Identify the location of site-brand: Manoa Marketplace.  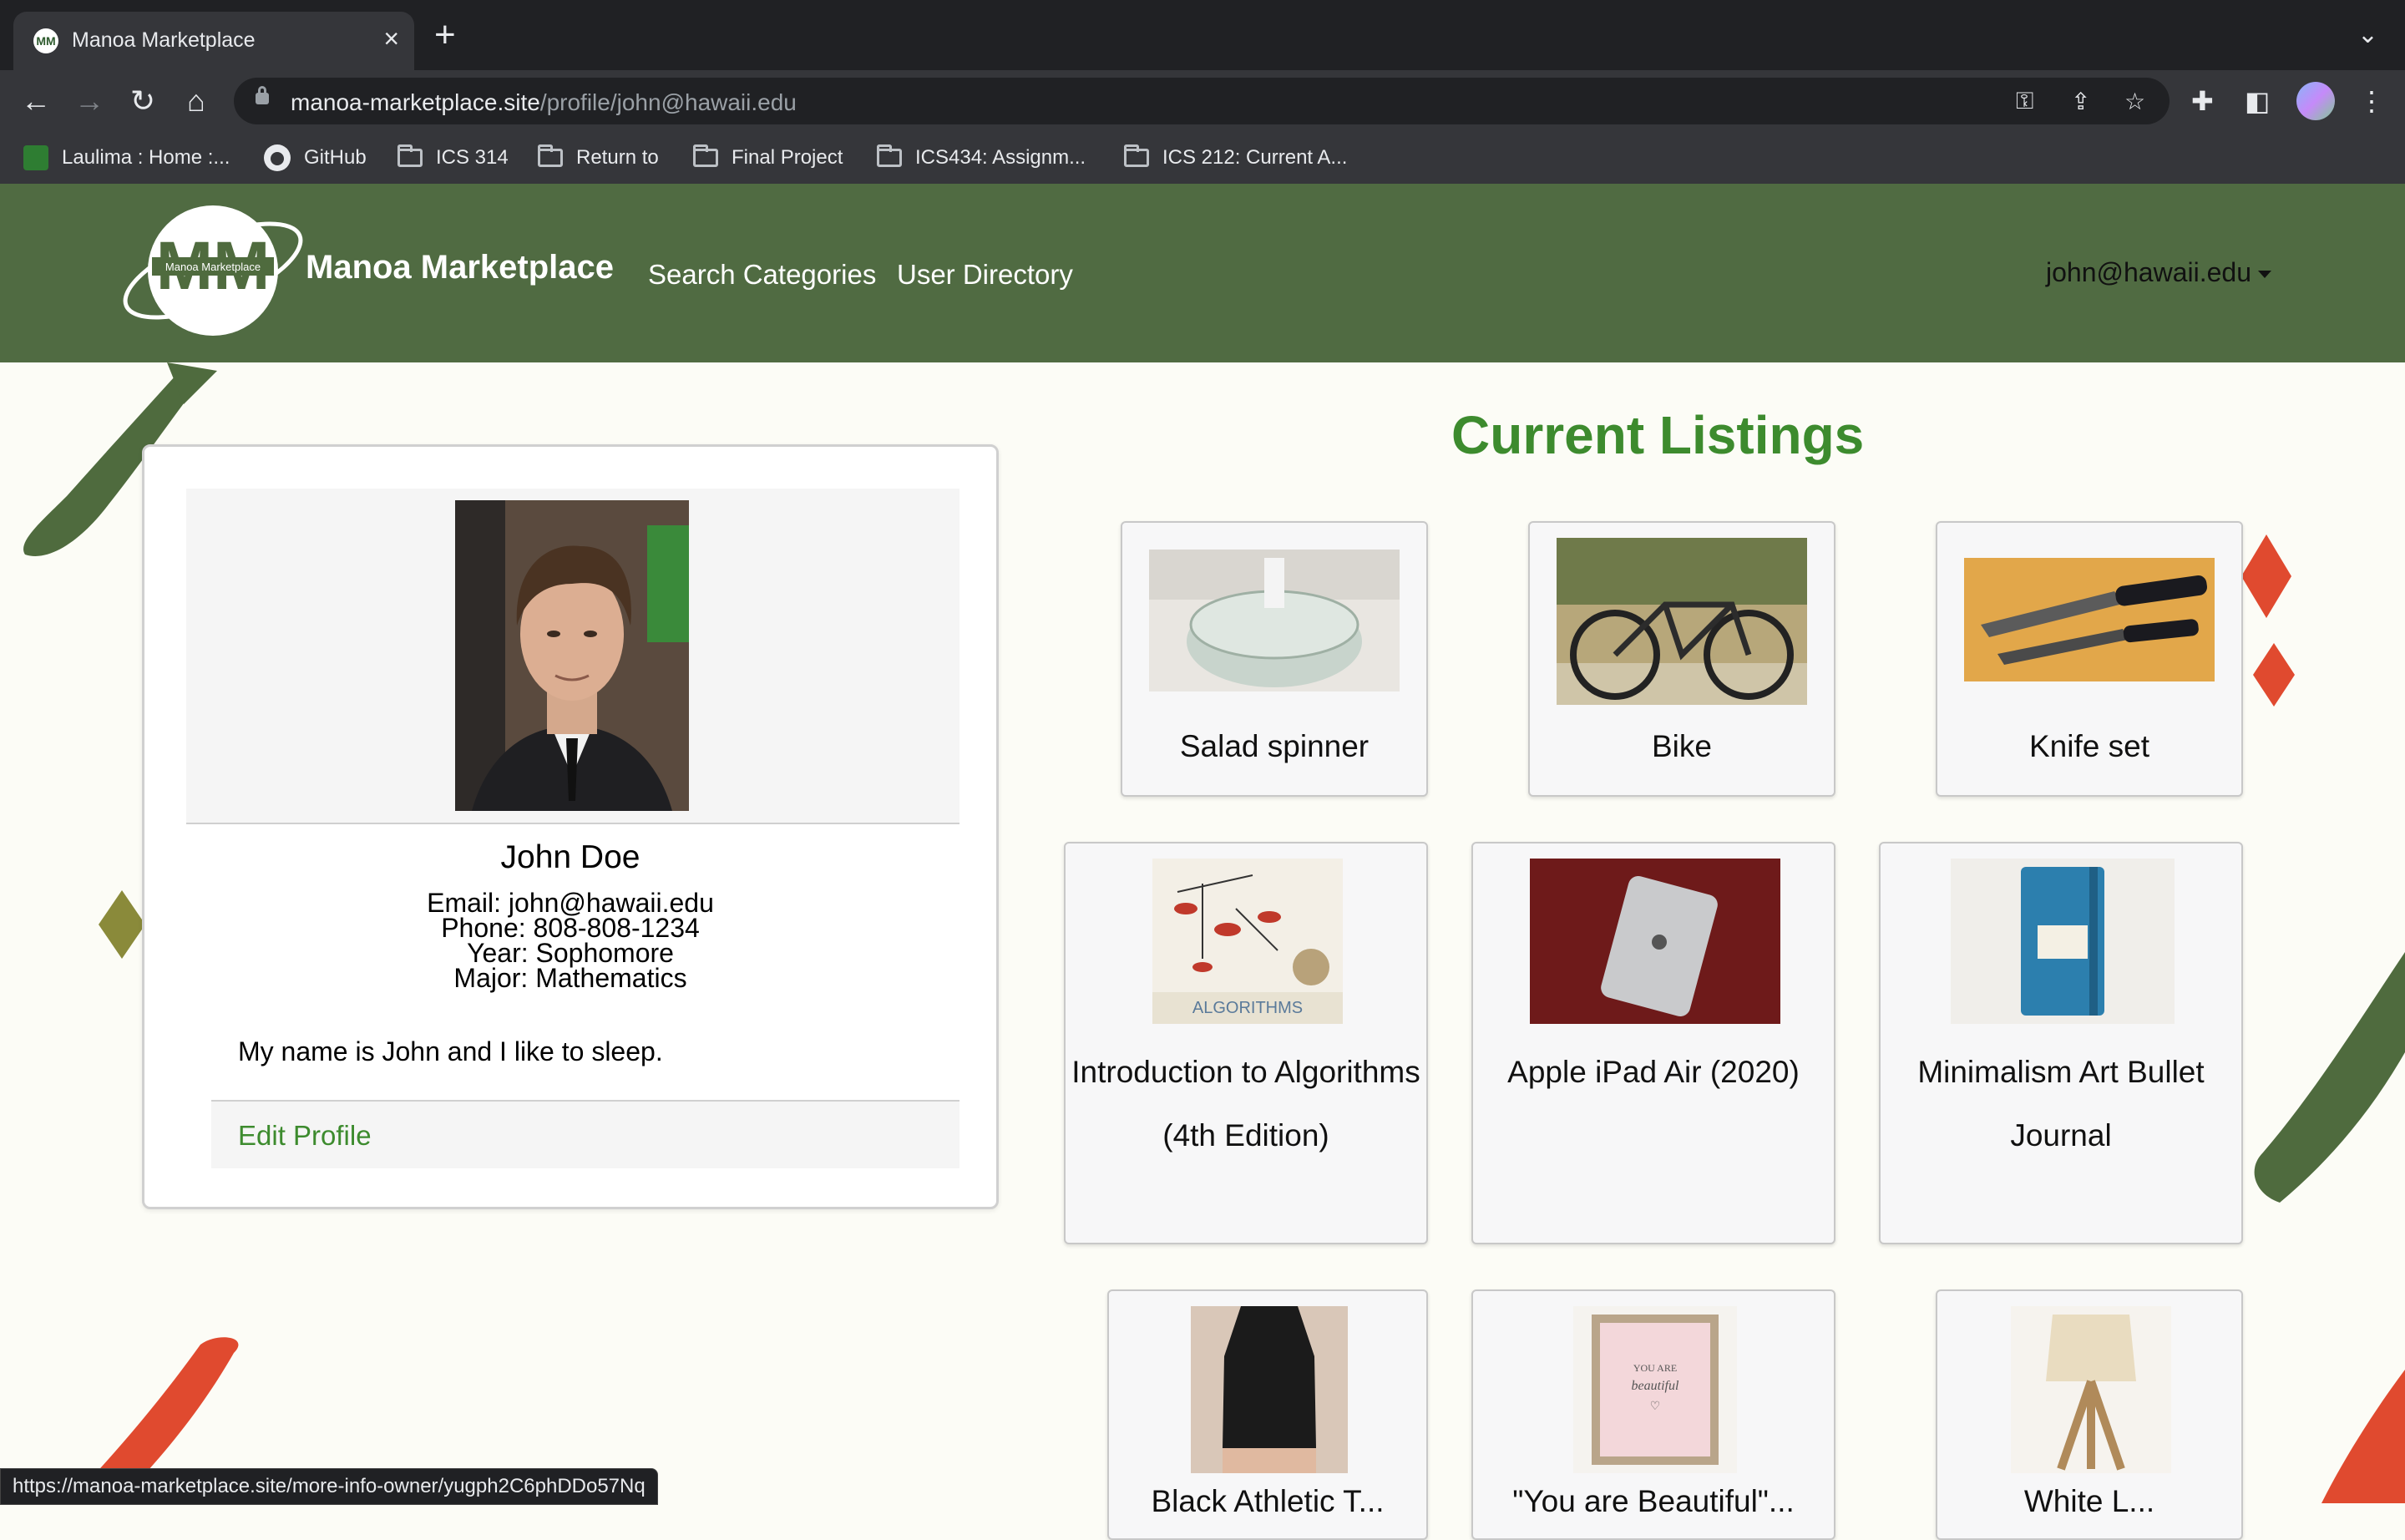
(460, 268).